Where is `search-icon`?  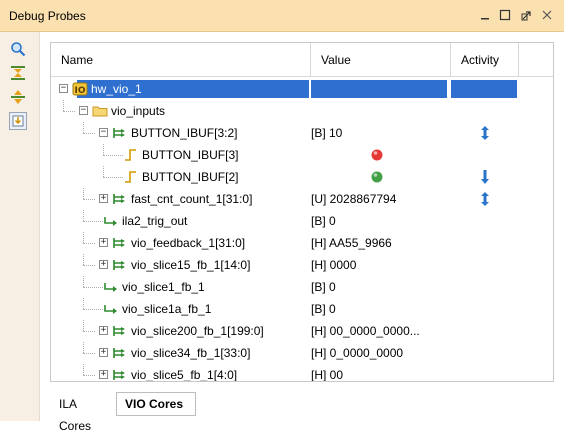 search-icon is located at coordinates (18, 49).